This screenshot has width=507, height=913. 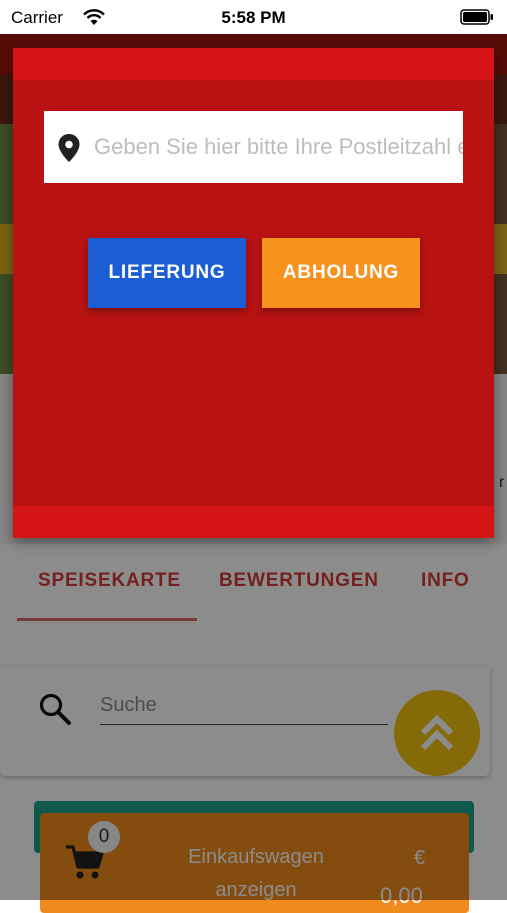 What do you see at coordinates (476, 17) in the screenshot?
I see `battery-icon` at bounding box center [476, 17].